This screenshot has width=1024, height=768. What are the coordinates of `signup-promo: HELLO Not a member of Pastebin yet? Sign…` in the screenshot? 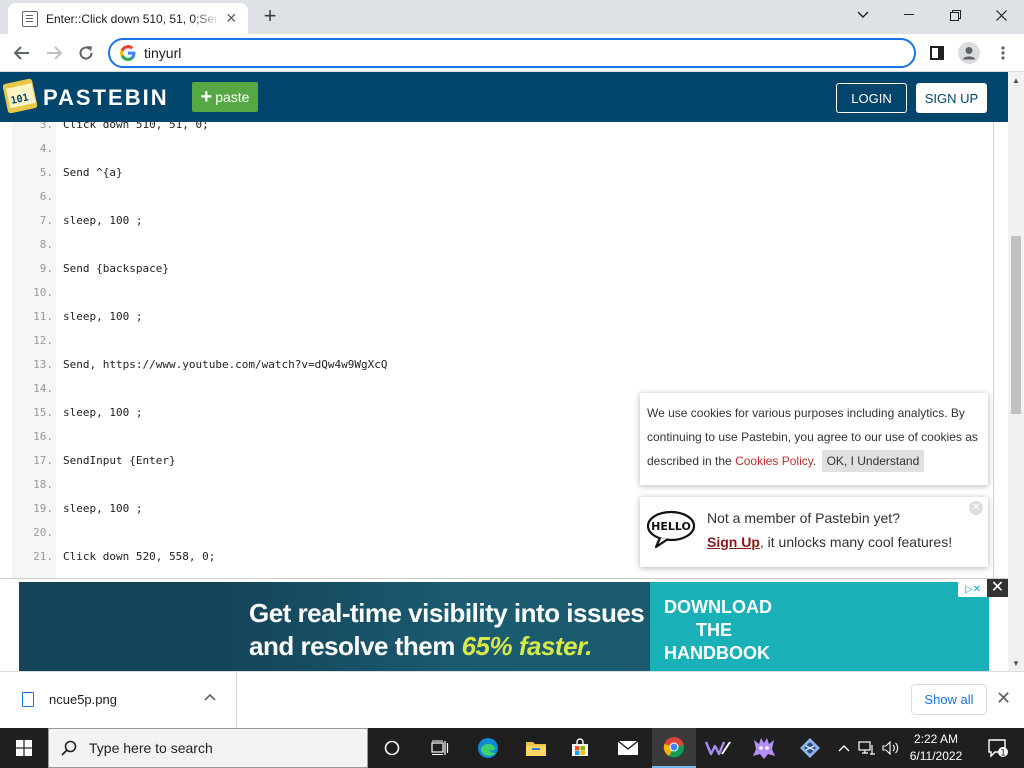 It's located at (814, 532).